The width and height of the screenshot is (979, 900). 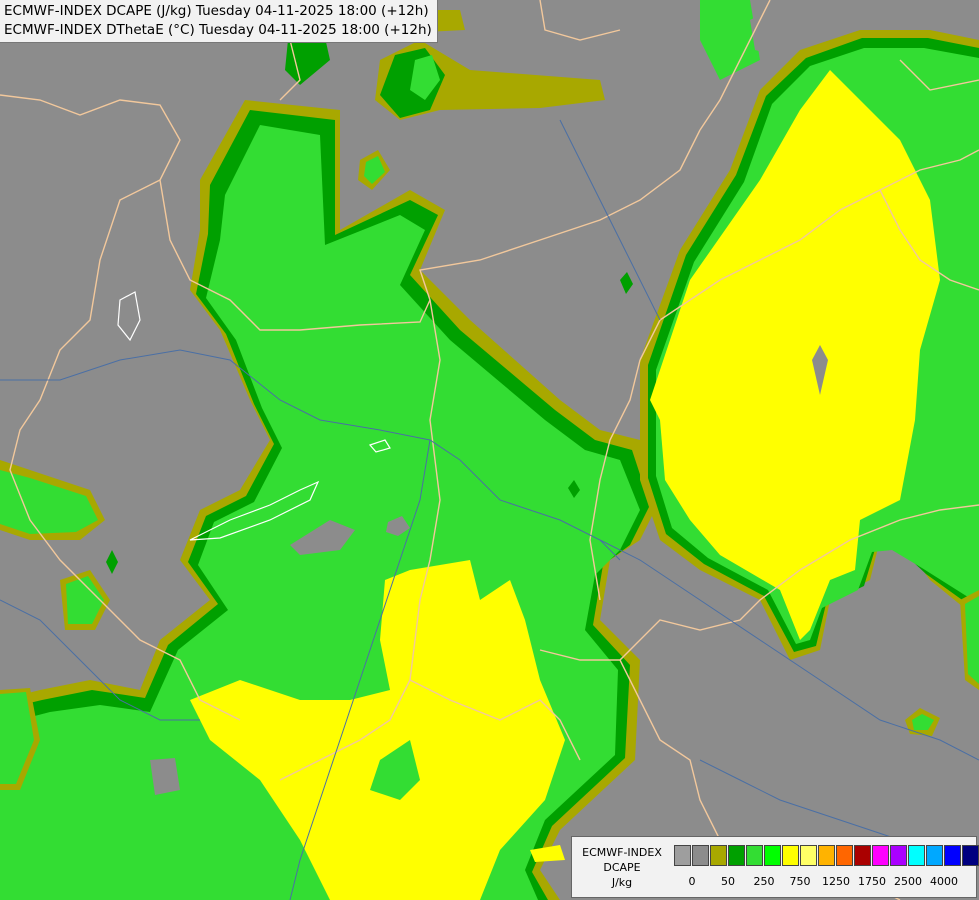 I want to click on legend-tick-label: 2500, so click(x=908, y=881).